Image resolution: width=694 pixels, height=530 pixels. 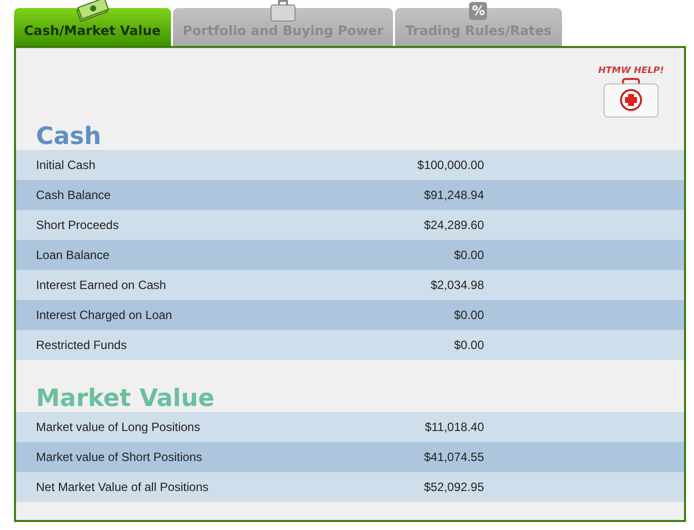 What do you see at coordinates (101, 285) in the screenshot?
I see `row-label: Interest Earned on Cash` at bounding box center [101, 285].